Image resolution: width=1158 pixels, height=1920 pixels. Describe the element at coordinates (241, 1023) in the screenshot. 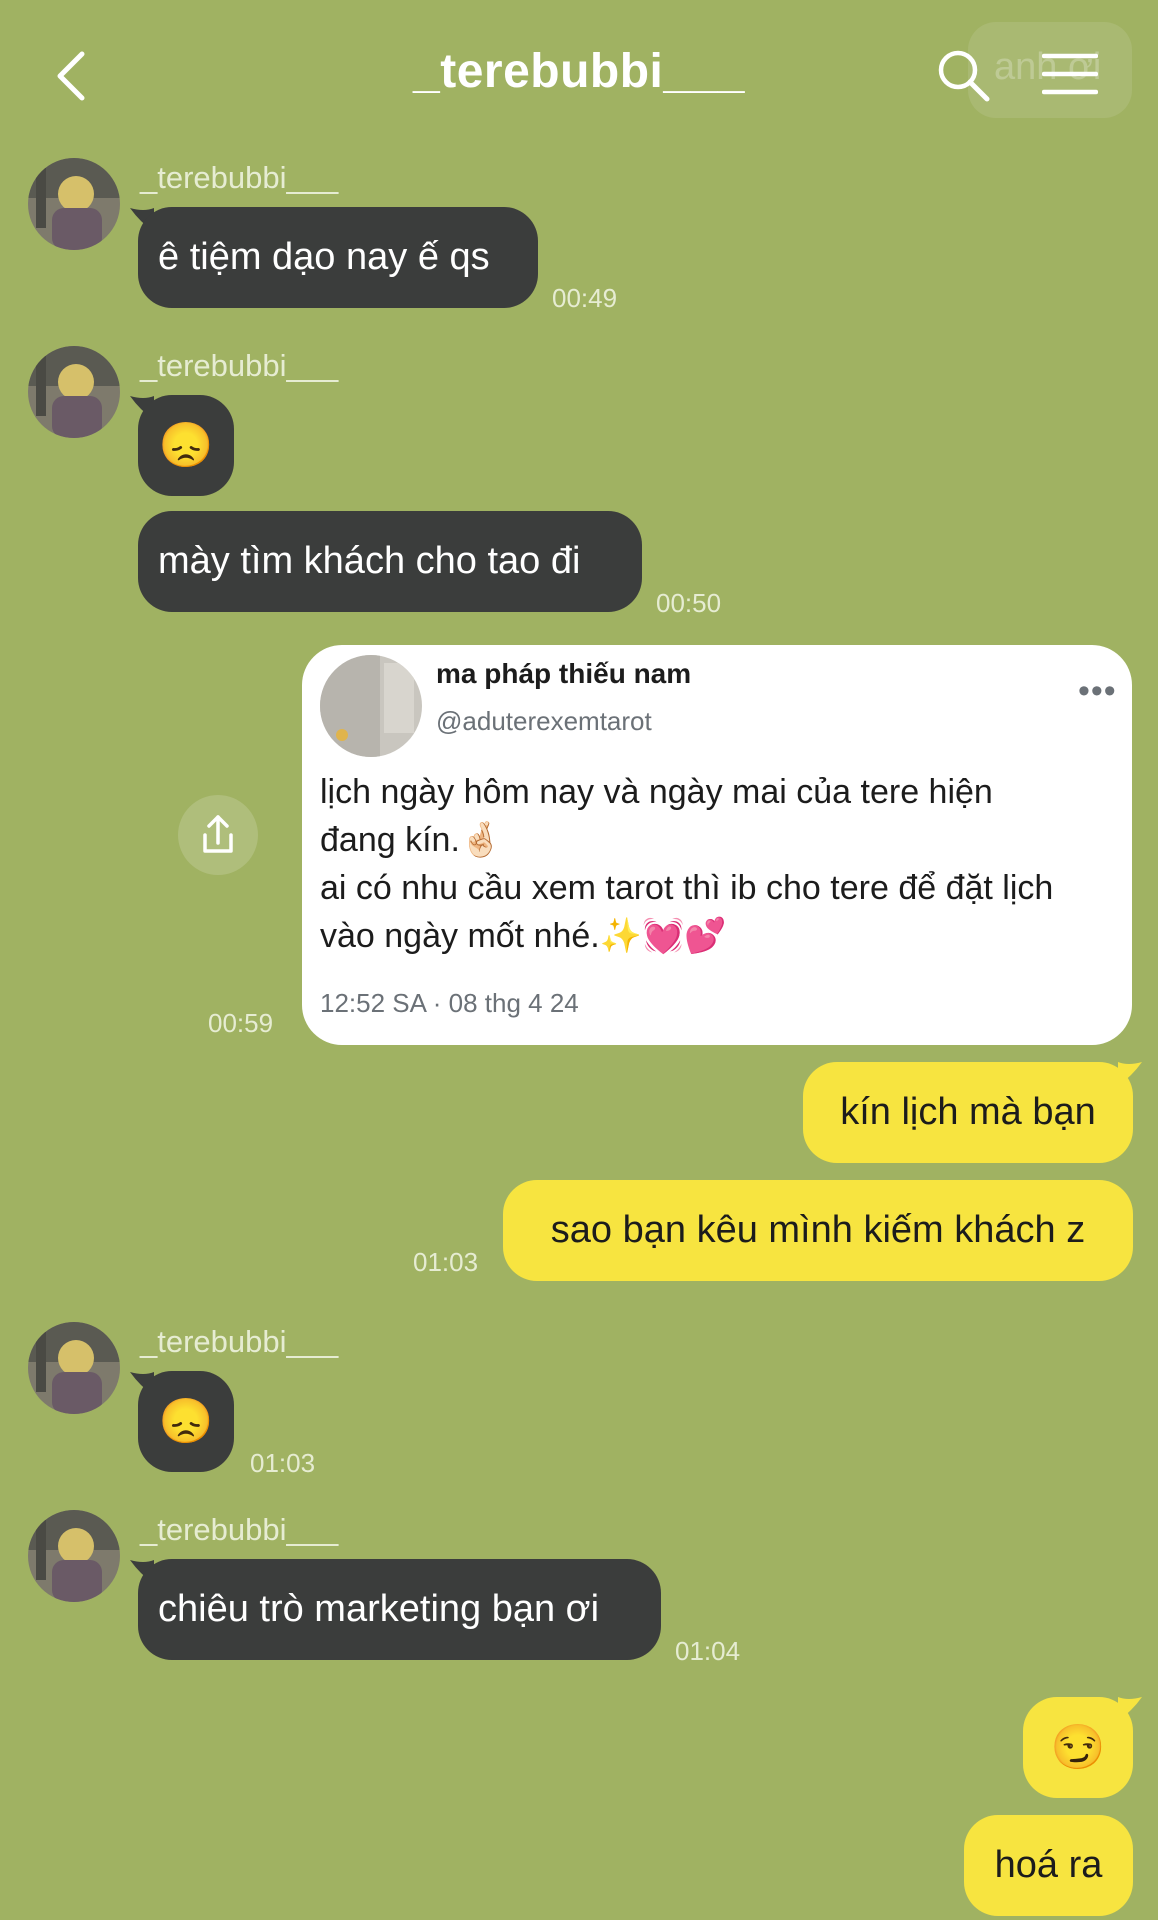

I see `message-time: 00:59` at that location.